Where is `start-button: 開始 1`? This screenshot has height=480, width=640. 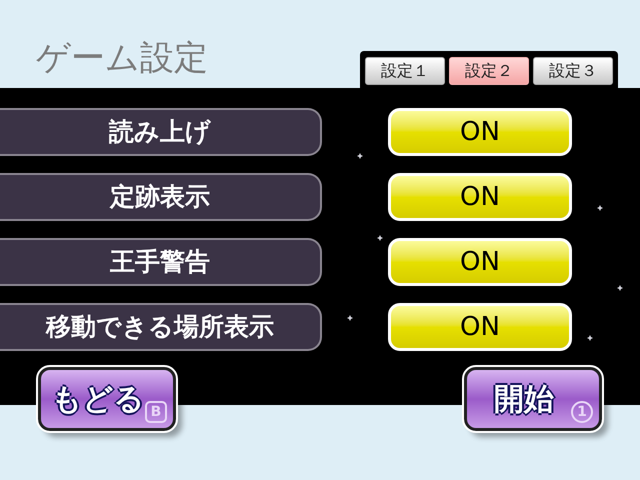
start-button: 開始 1 is located at coordinates (533, 399).